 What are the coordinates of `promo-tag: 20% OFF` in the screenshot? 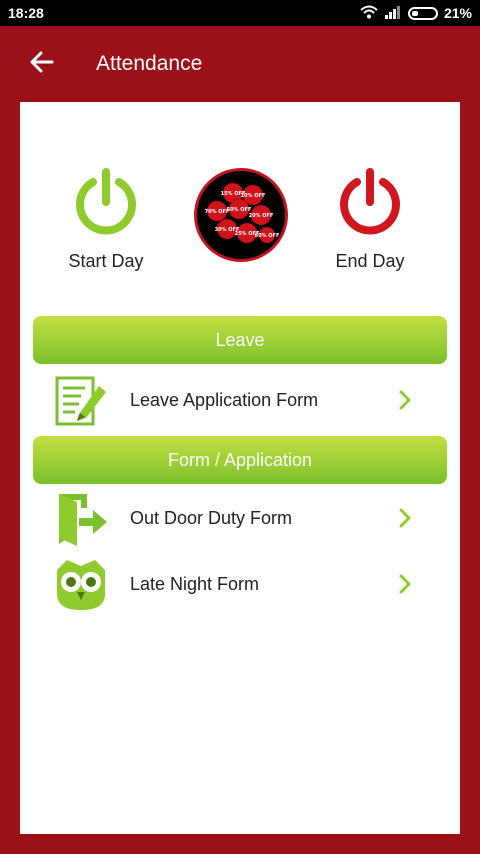 It's located at (261, 216).